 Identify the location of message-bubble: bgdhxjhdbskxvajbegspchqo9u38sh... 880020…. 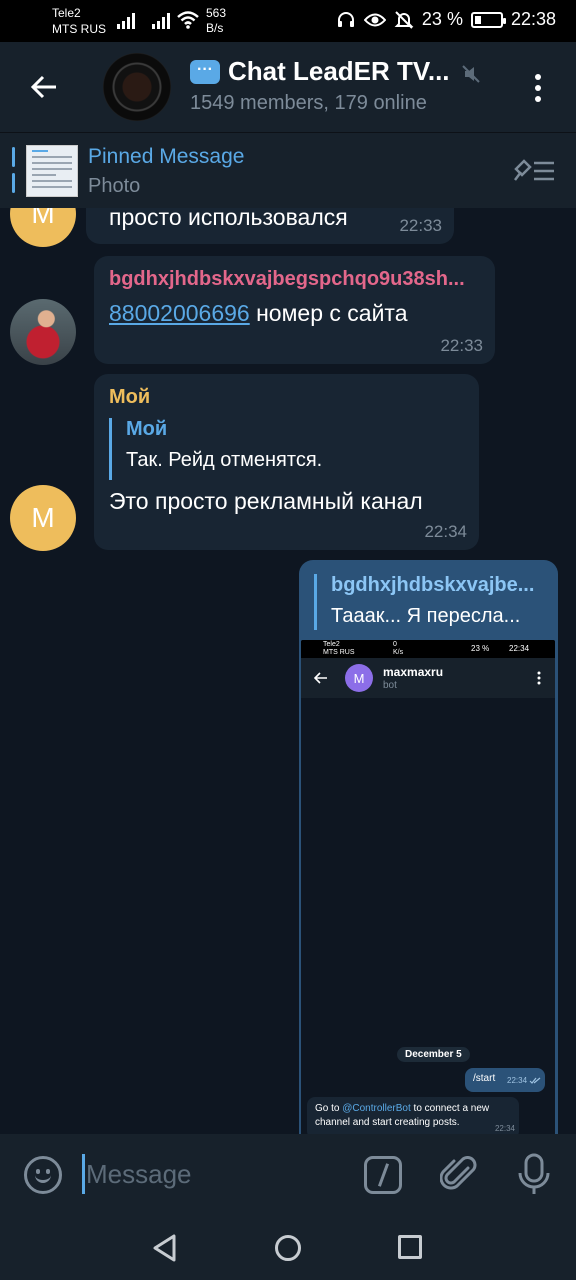
(294, 310).